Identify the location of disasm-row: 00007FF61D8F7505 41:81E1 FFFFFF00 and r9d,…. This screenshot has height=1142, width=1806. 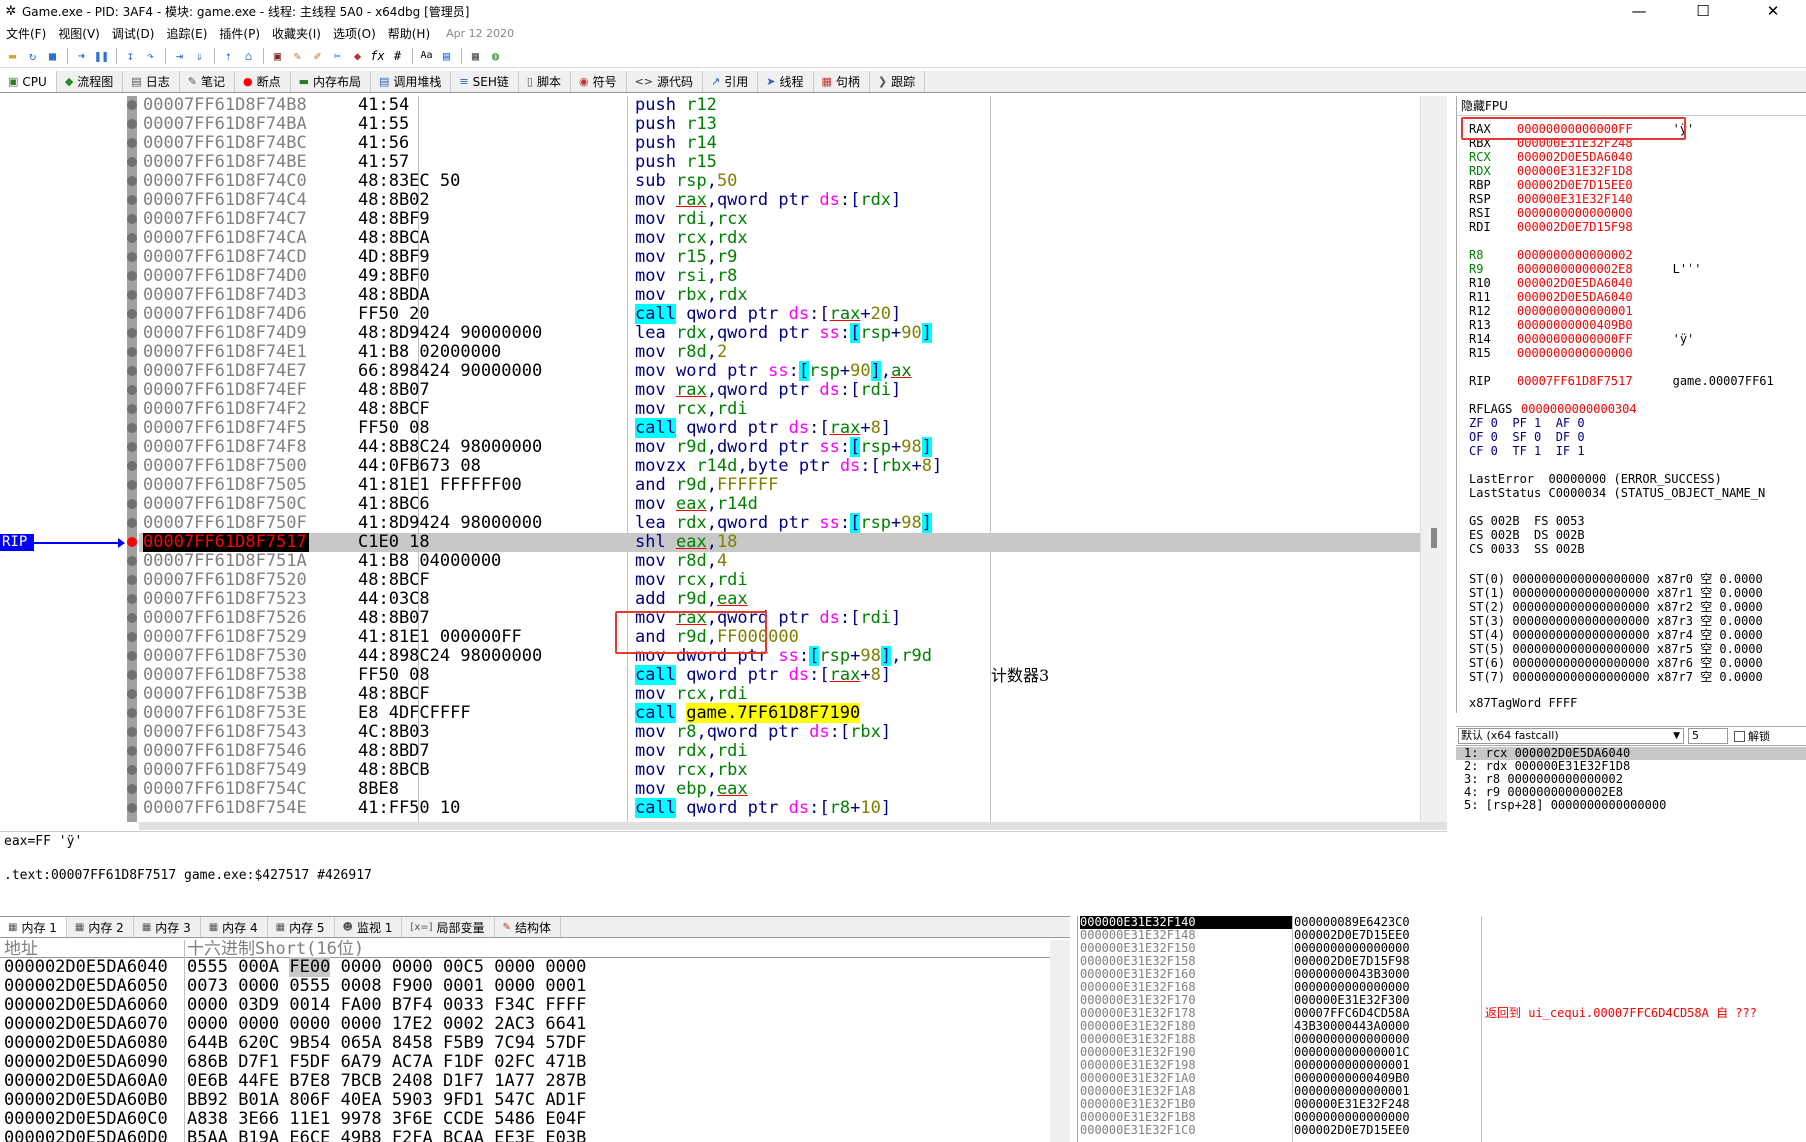
(793, 485).